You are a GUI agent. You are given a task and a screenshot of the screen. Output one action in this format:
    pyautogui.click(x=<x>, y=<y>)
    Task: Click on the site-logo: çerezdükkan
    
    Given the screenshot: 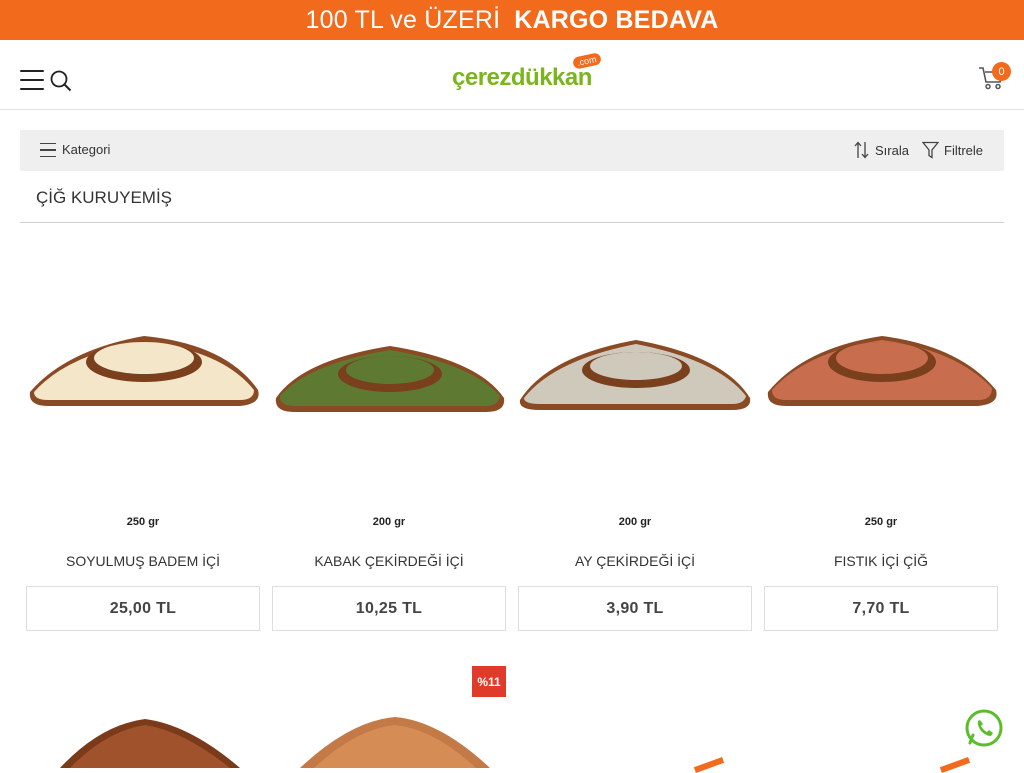 What is the action you would take?
    pyautogui.click(x=522, y=78)
    